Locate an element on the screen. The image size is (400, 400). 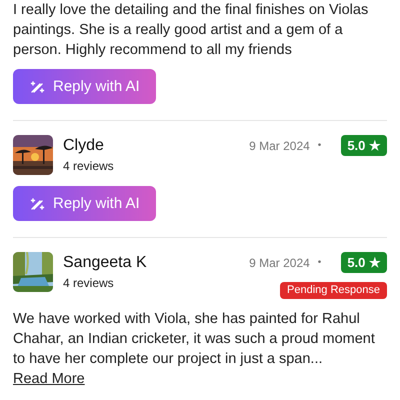
status-badge: Pending Response is located at coordinates (333, 290).